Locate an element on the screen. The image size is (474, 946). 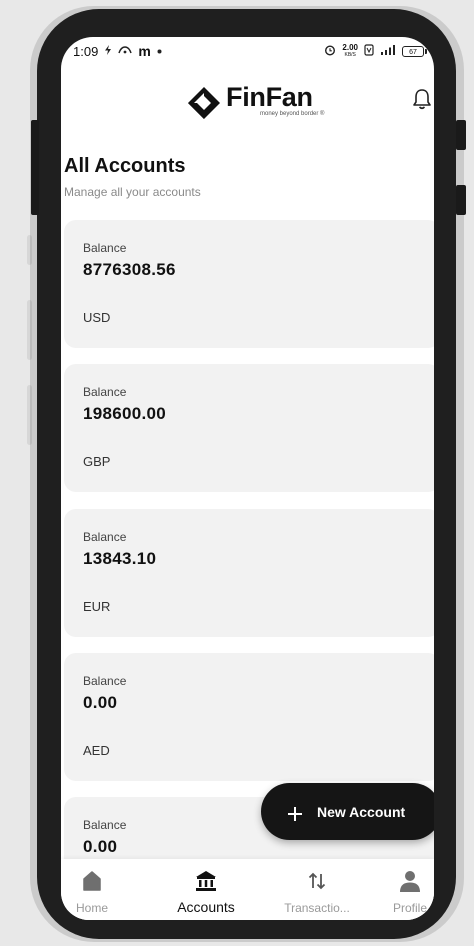
status-time: 1:09 is located at coordinates (86, 51).